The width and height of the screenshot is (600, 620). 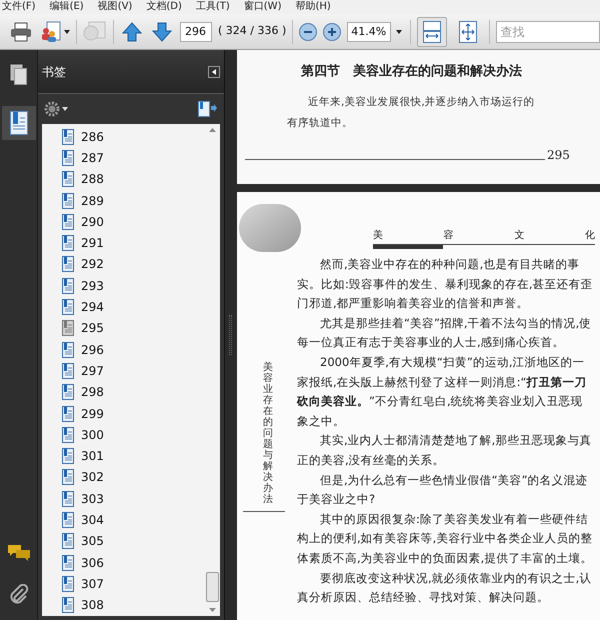 What do you see at coordinates (133, 243) in the screenshot?
I see `bookmark-item: 291` at bounding box center [133, 243].